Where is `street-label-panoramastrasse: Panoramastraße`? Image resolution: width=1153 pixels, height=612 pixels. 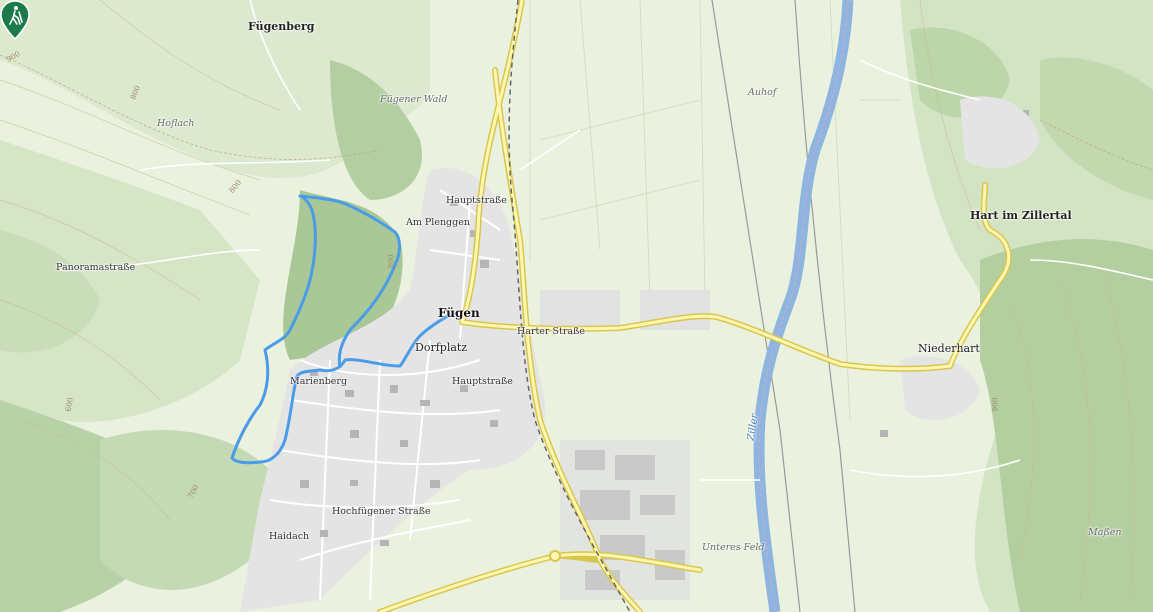
street-label-panoramastrasse: Panoramastraße is located at coordinates (96, 267).